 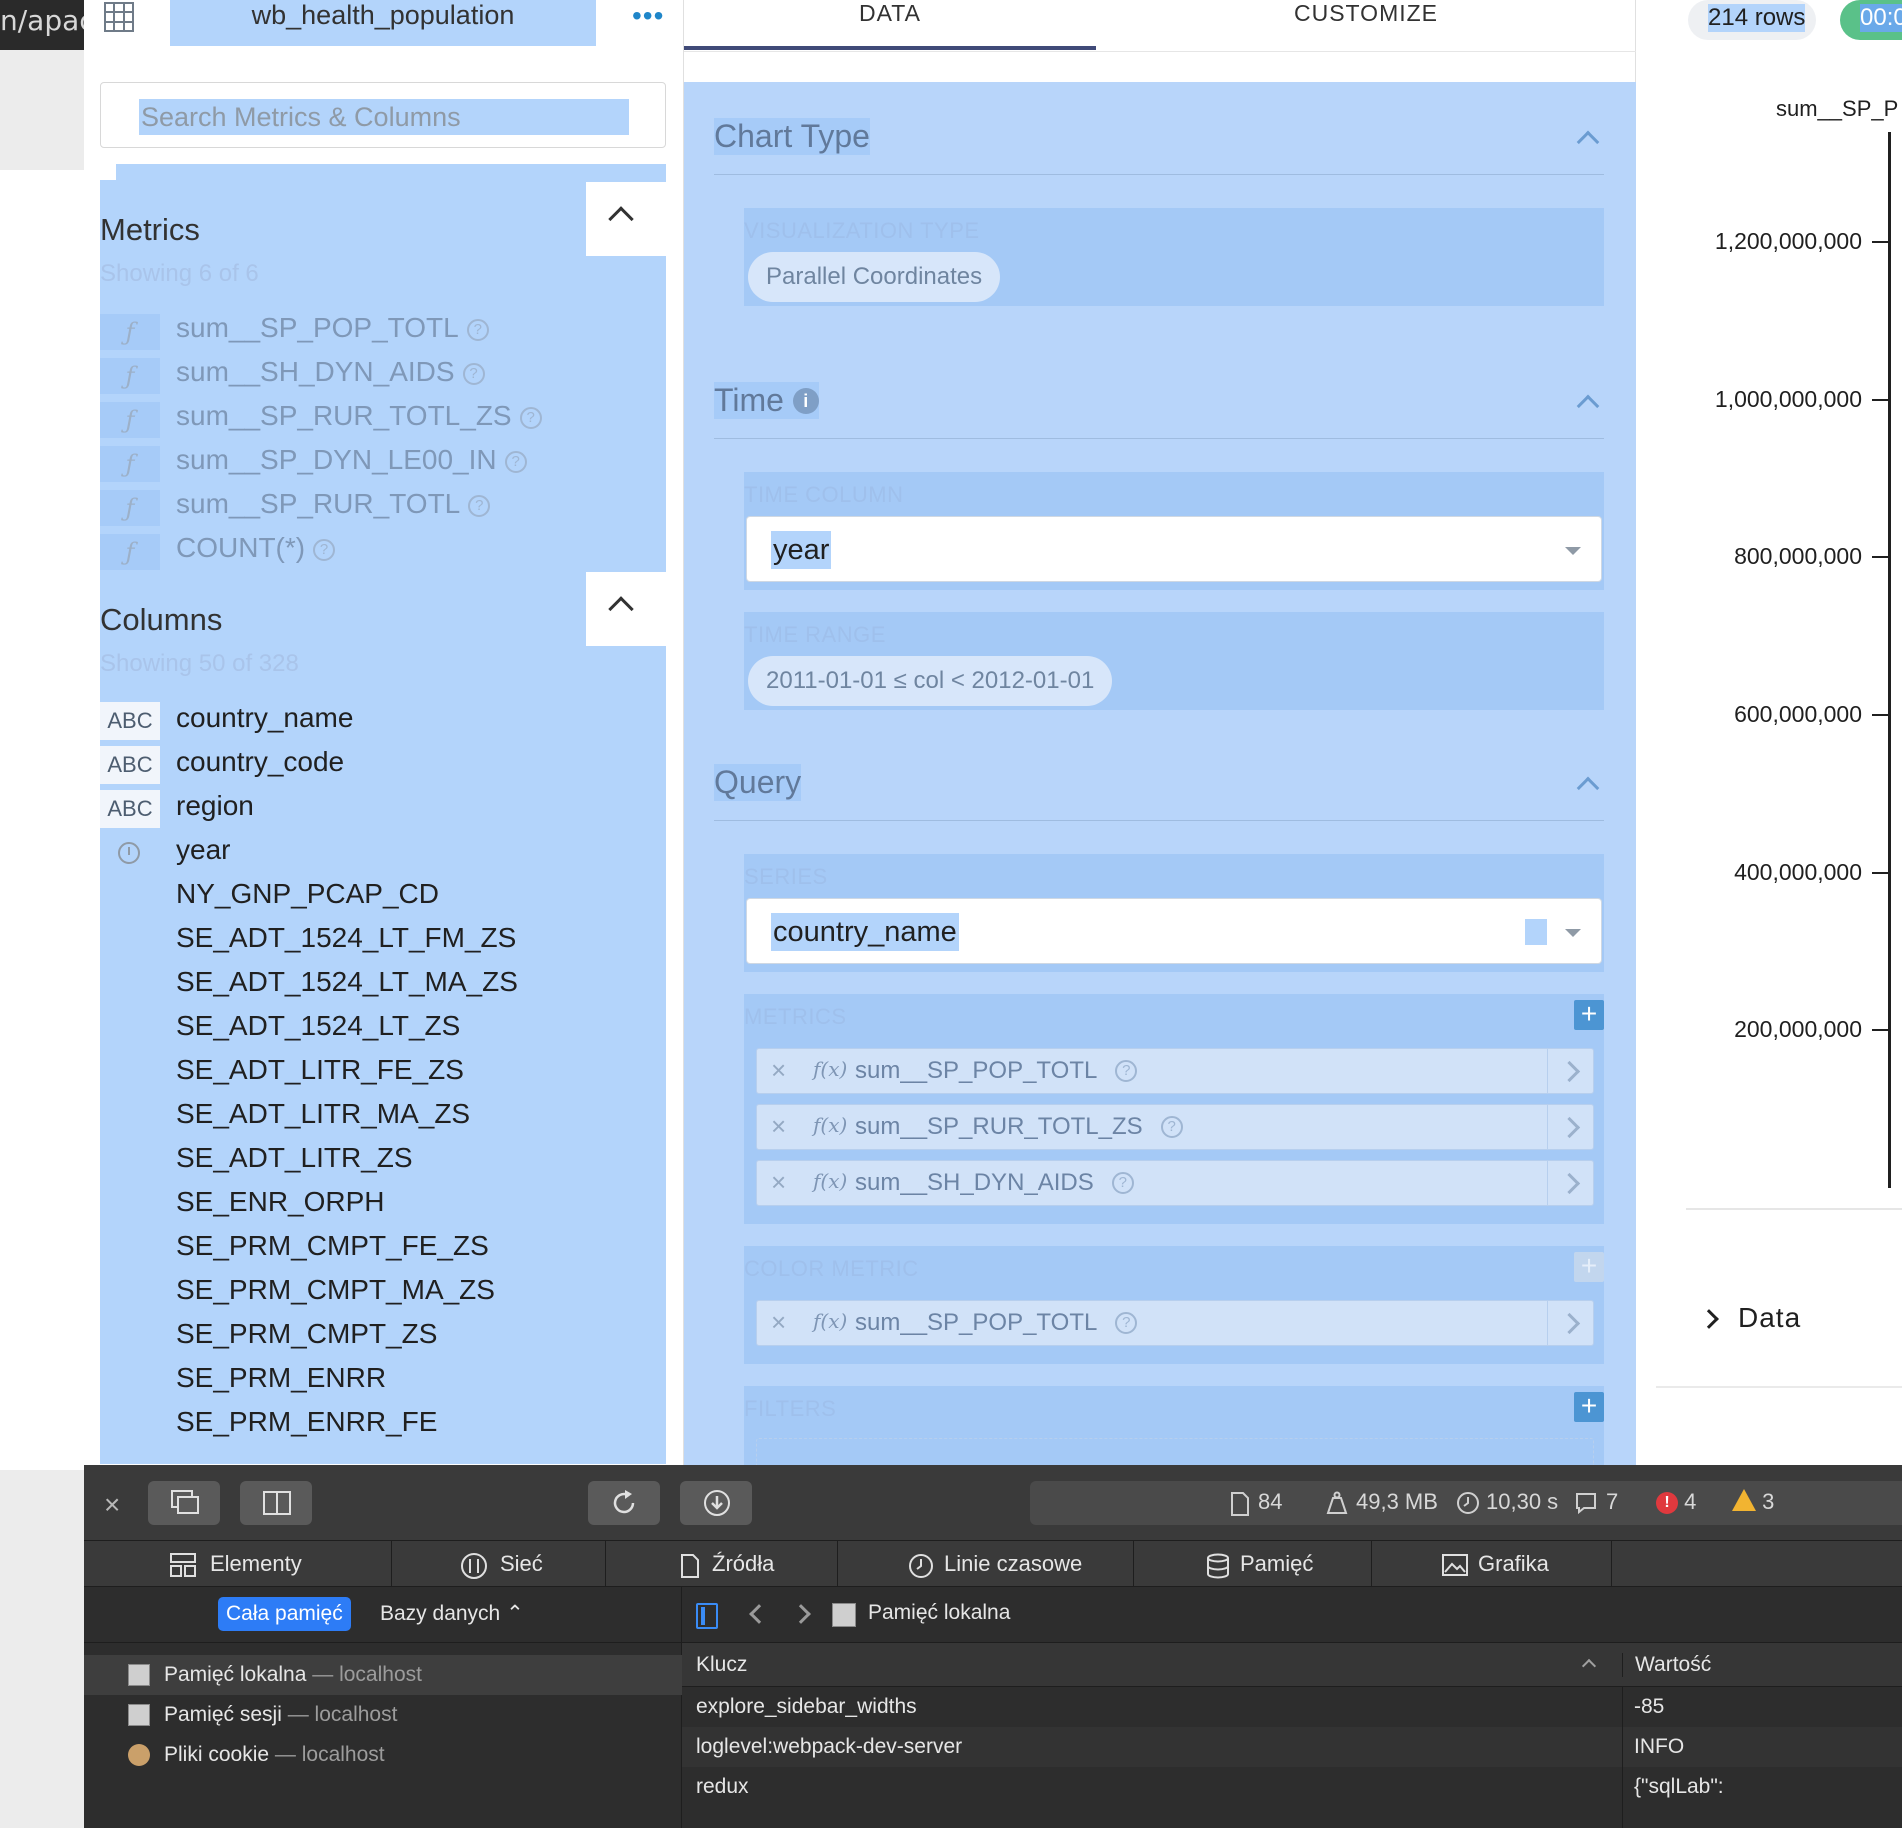 I want to click on y-axis-line, so click(x=1889, y=660).